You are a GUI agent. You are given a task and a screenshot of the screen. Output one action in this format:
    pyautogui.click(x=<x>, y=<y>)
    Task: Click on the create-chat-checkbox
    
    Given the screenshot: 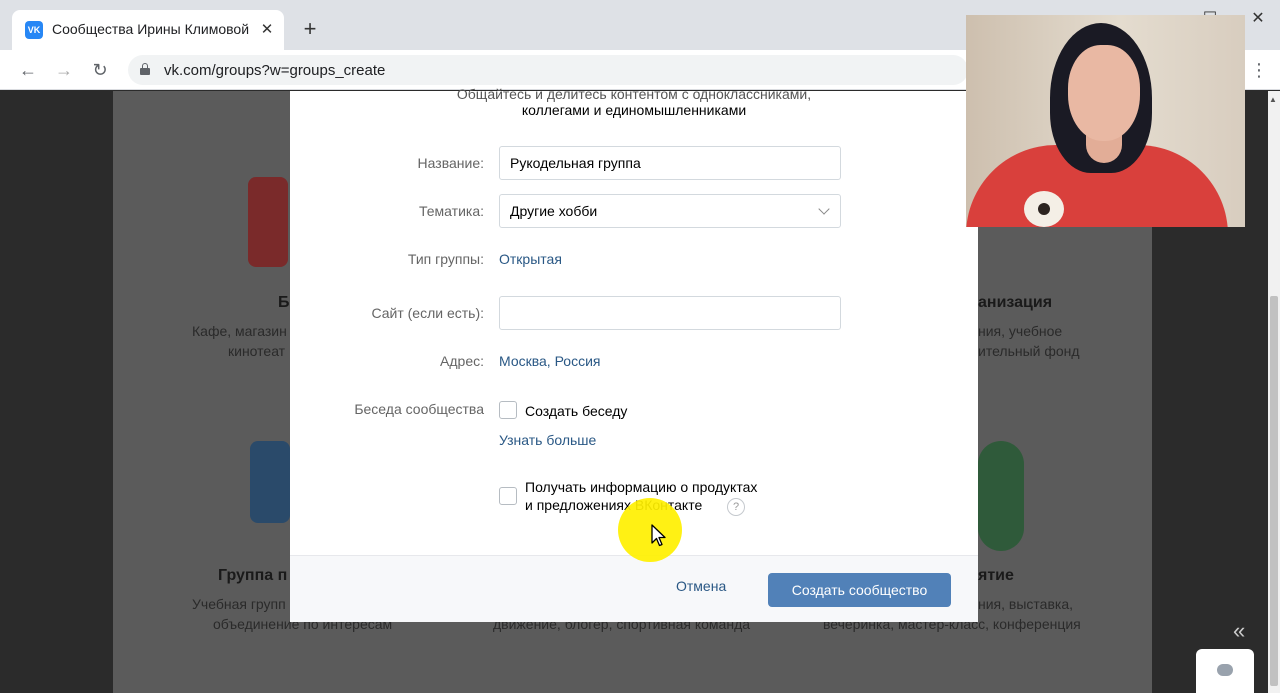 What is the action you would take?
    pyautogui.click(x=508, y=410)
    